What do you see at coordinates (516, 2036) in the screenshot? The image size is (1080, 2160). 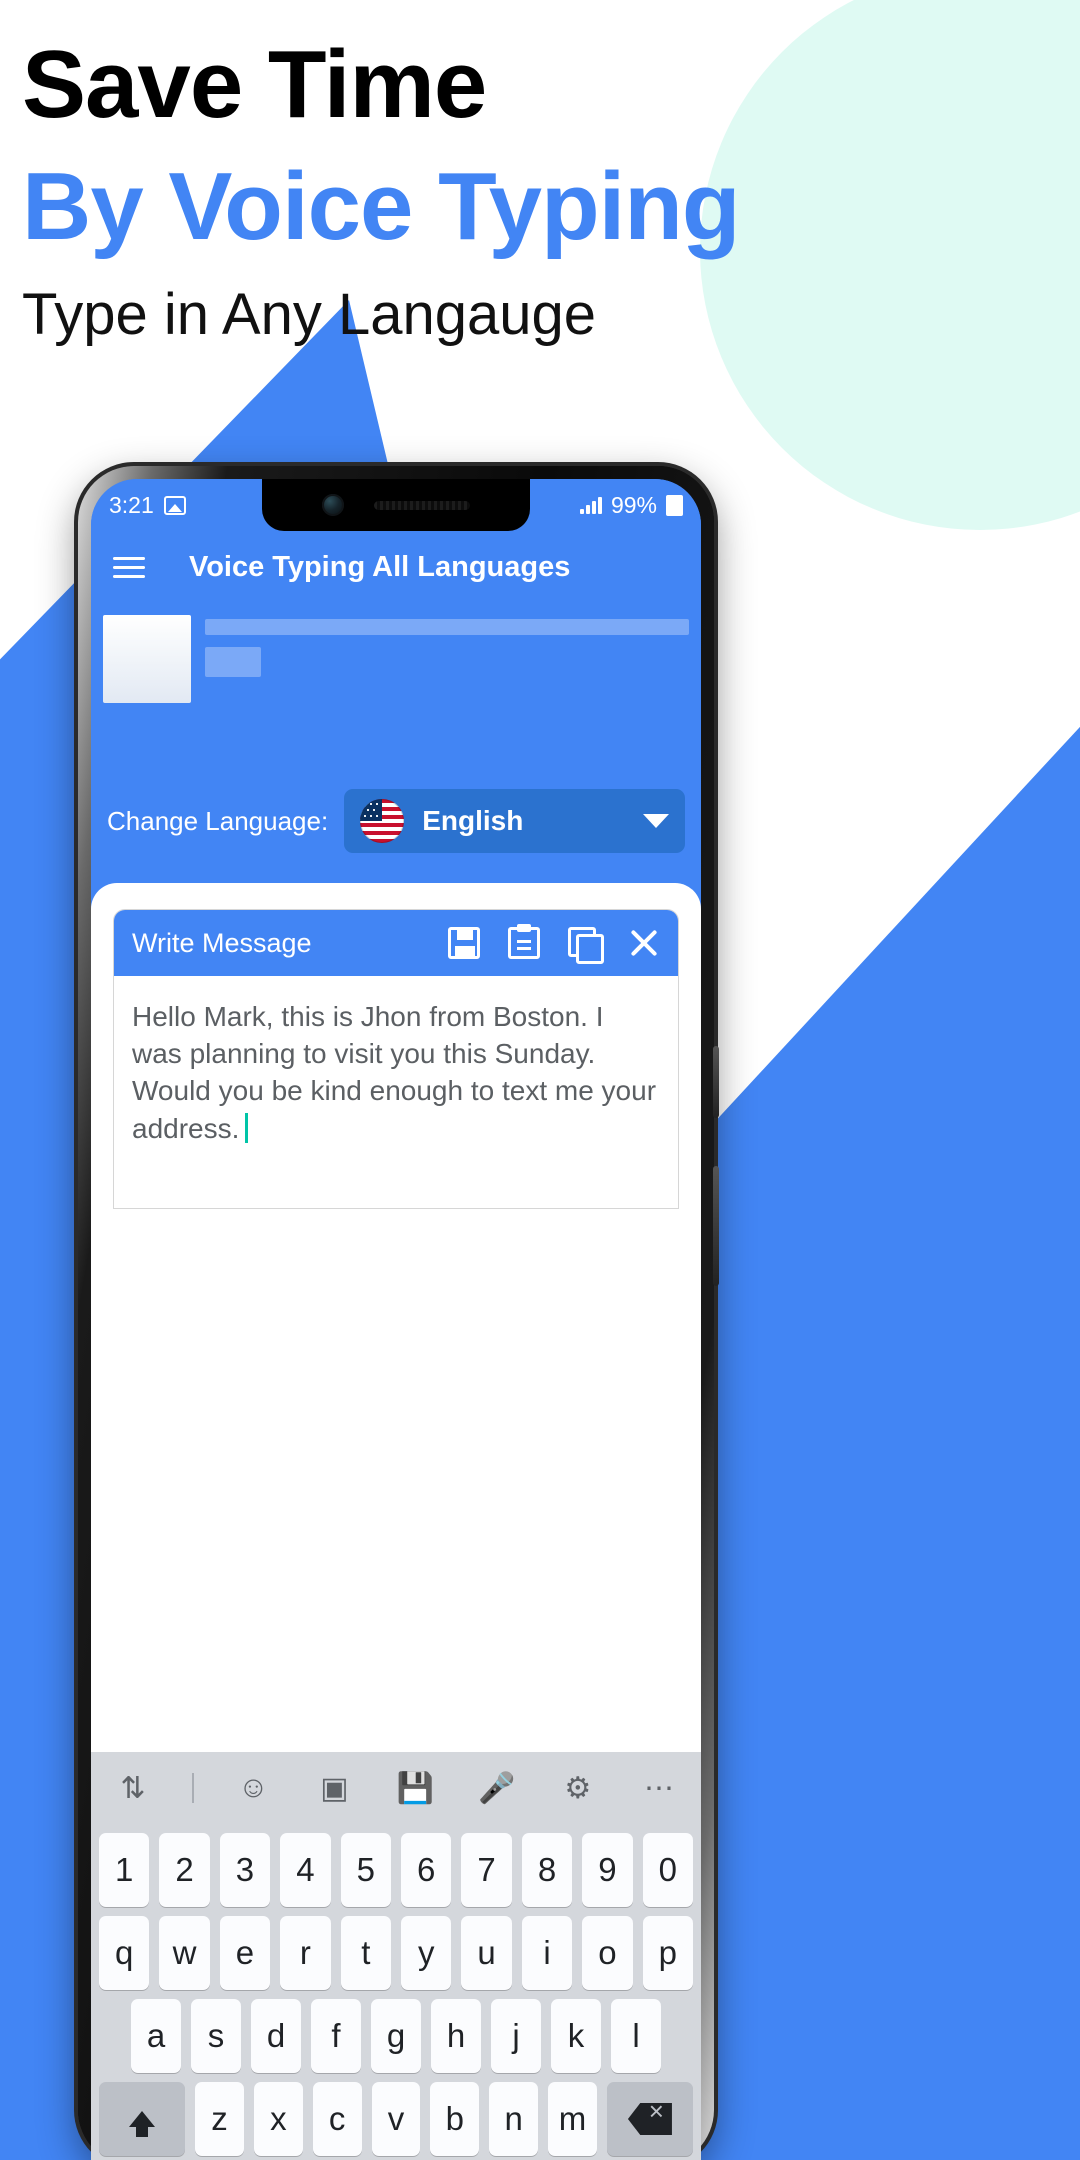 I see `key-j: j` at bounding box center [516, 2036].